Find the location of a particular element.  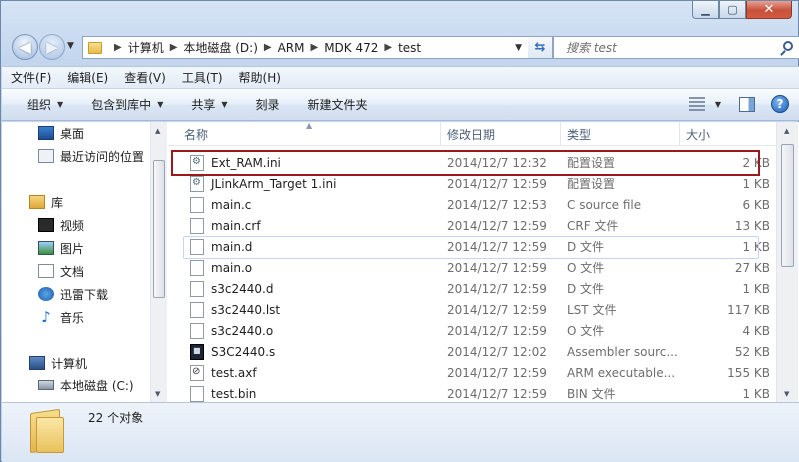

table-row: main.o 2014/12/7 12:59 O 文件 27 KB is located at coordinates (472, 267).